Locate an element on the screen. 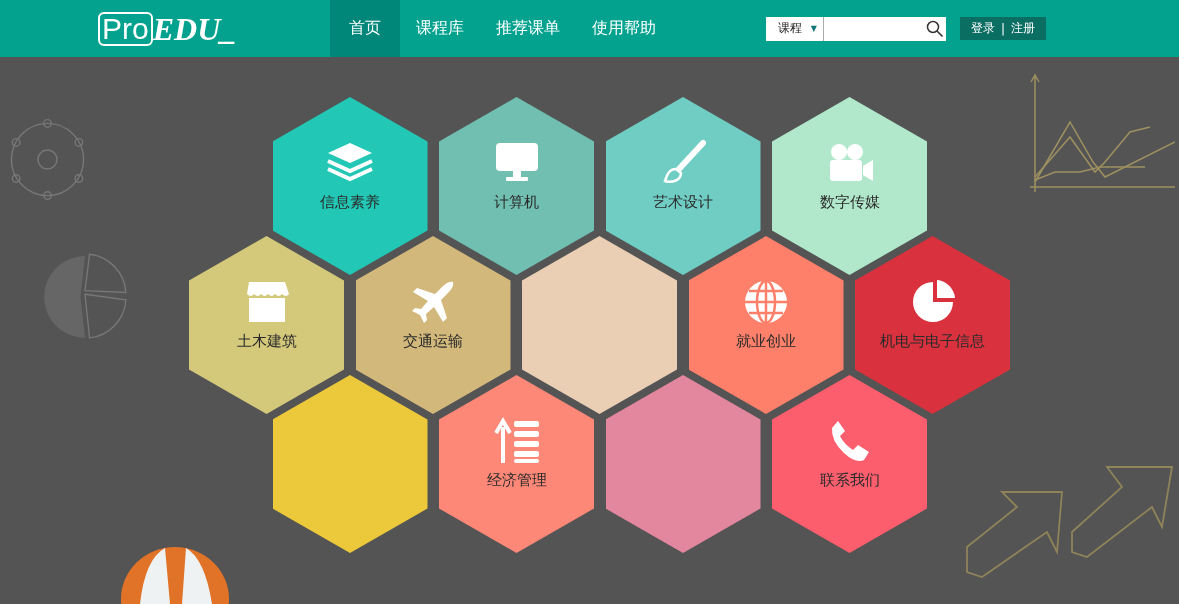 Image resolution: width=1179 pixels, height=604 pixels. category-tile: 计算机 is located at coordinates (516, 186).